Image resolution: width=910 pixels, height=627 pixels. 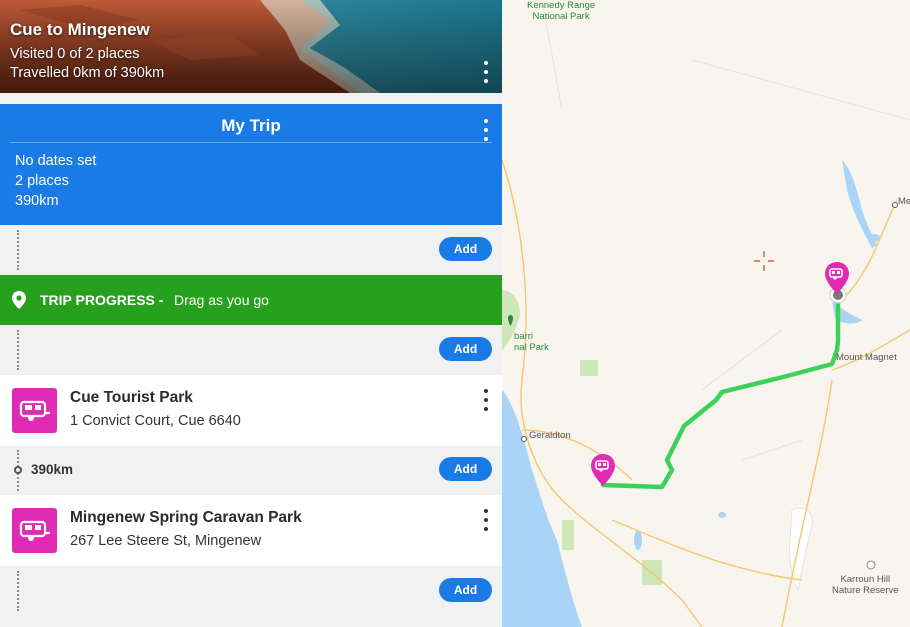 I want to click on trip-progress-label: TRIP PROGRESS -, so click(x=102, y=300).